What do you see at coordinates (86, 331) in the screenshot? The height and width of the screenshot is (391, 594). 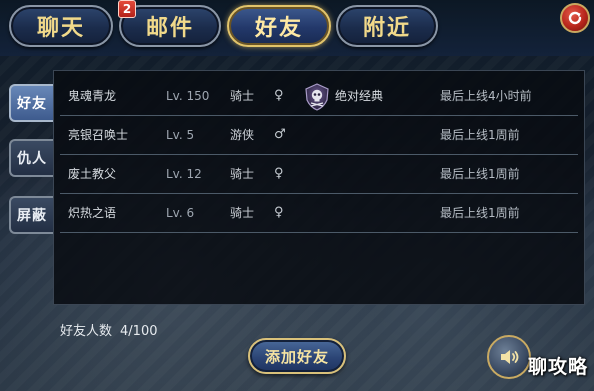 I see `friend-count-label: 好友人数` at bounding box center [86, 331].